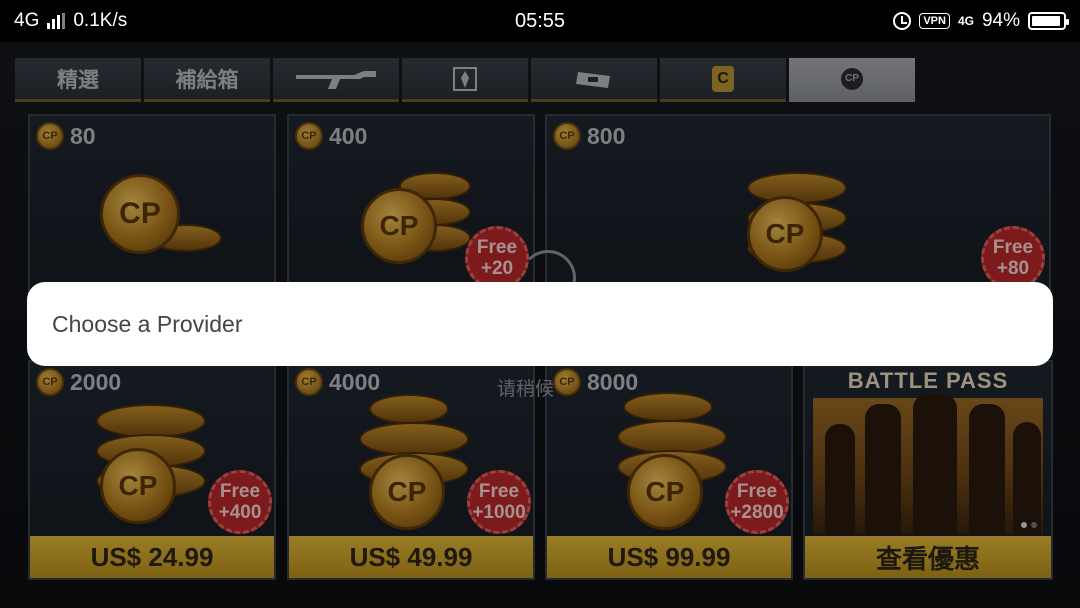 The image size is (1080, 608). I want to click on tab-tickets, so click(594, 80).